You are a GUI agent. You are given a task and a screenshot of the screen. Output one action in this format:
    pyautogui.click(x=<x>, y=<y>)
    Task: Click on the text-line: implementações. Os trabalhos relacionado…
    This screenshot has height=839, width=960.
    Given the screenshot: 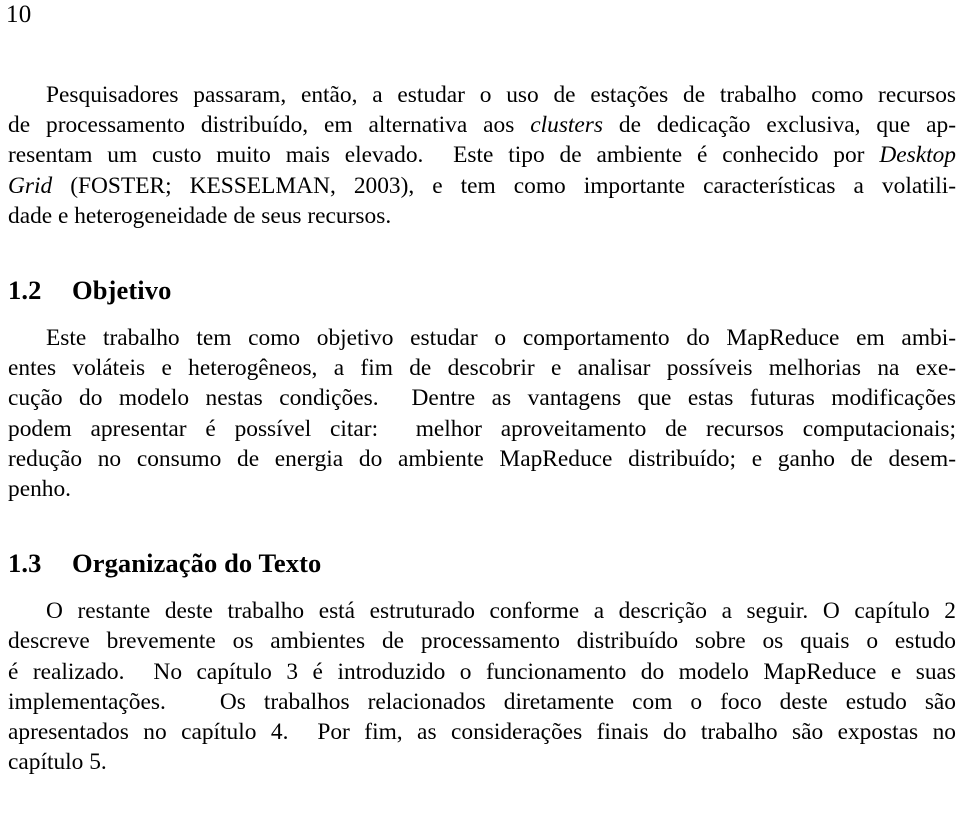 What is the action you would take?
    pyautogui.click(x=482, y=702)
    